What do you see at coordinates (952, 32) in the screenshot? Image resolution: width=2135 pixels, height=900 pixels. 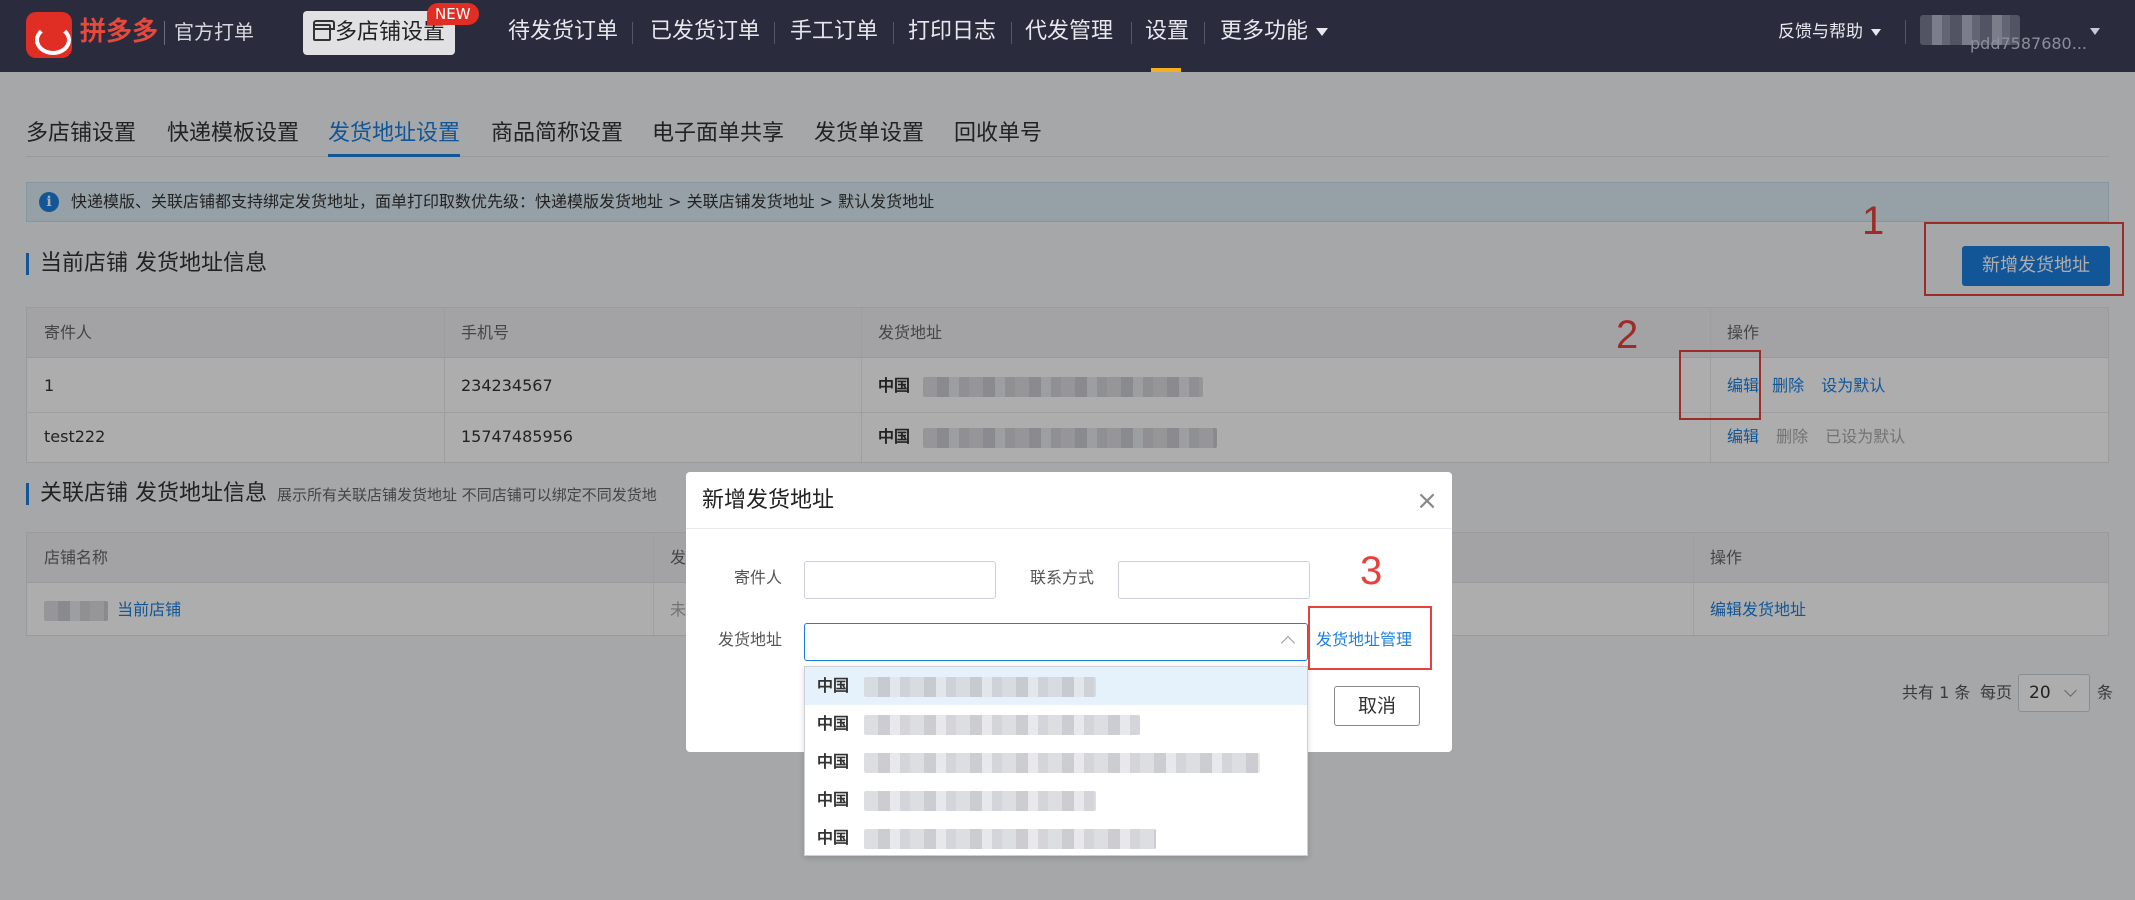 I see `nav-print-log: 打印日志` at bounding box center [952, 32].